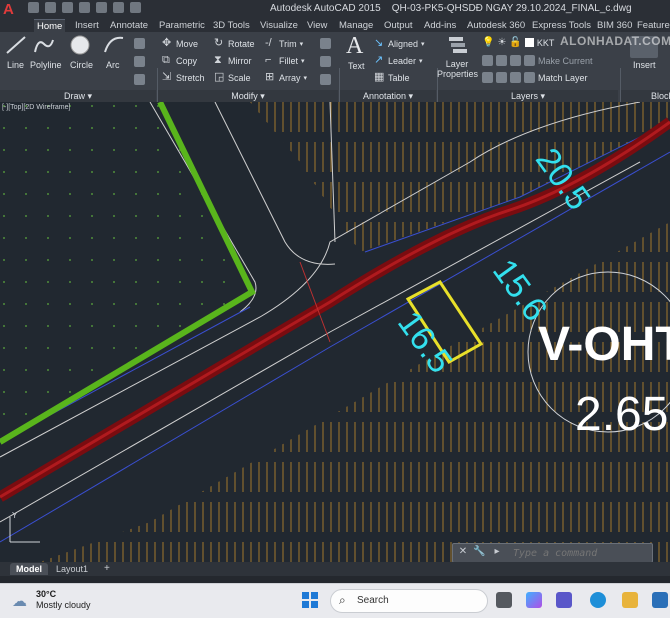  I want to click on leader-button: ↗ Leader ▾, so click(398, 60).